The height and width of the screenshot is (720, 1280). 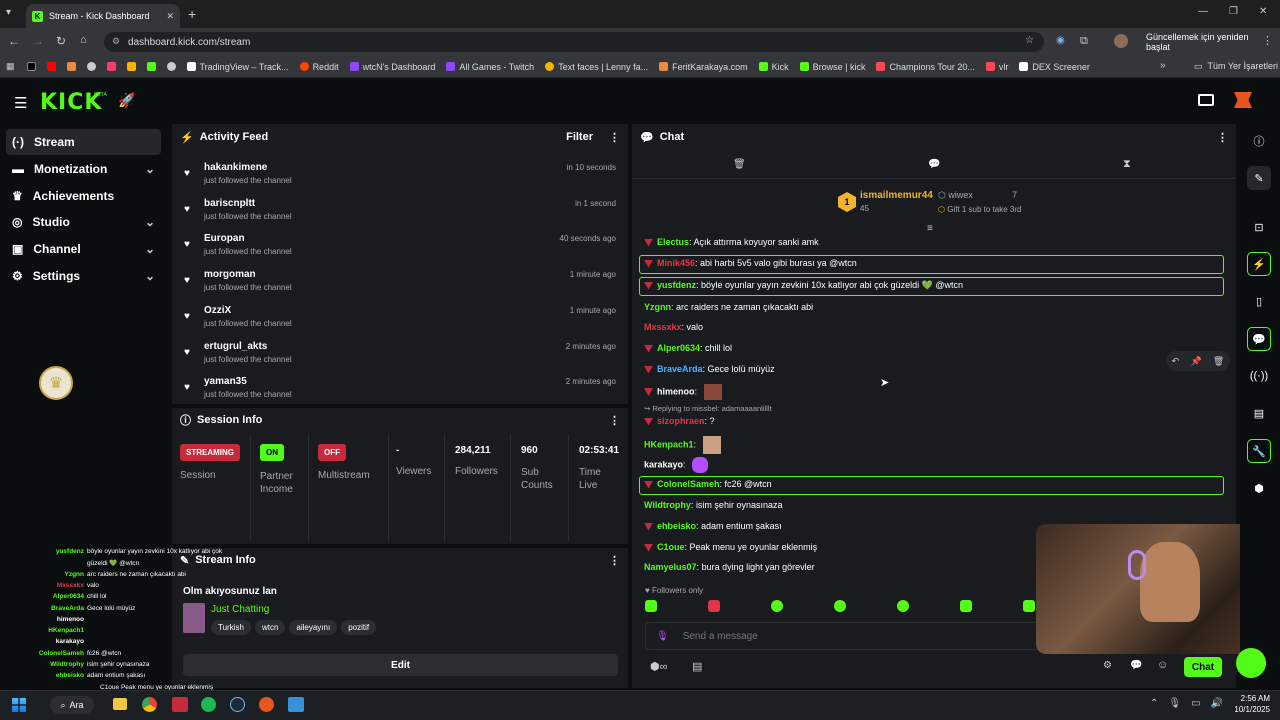 I want to click on spotify-icon, so click(x=208, y=704).